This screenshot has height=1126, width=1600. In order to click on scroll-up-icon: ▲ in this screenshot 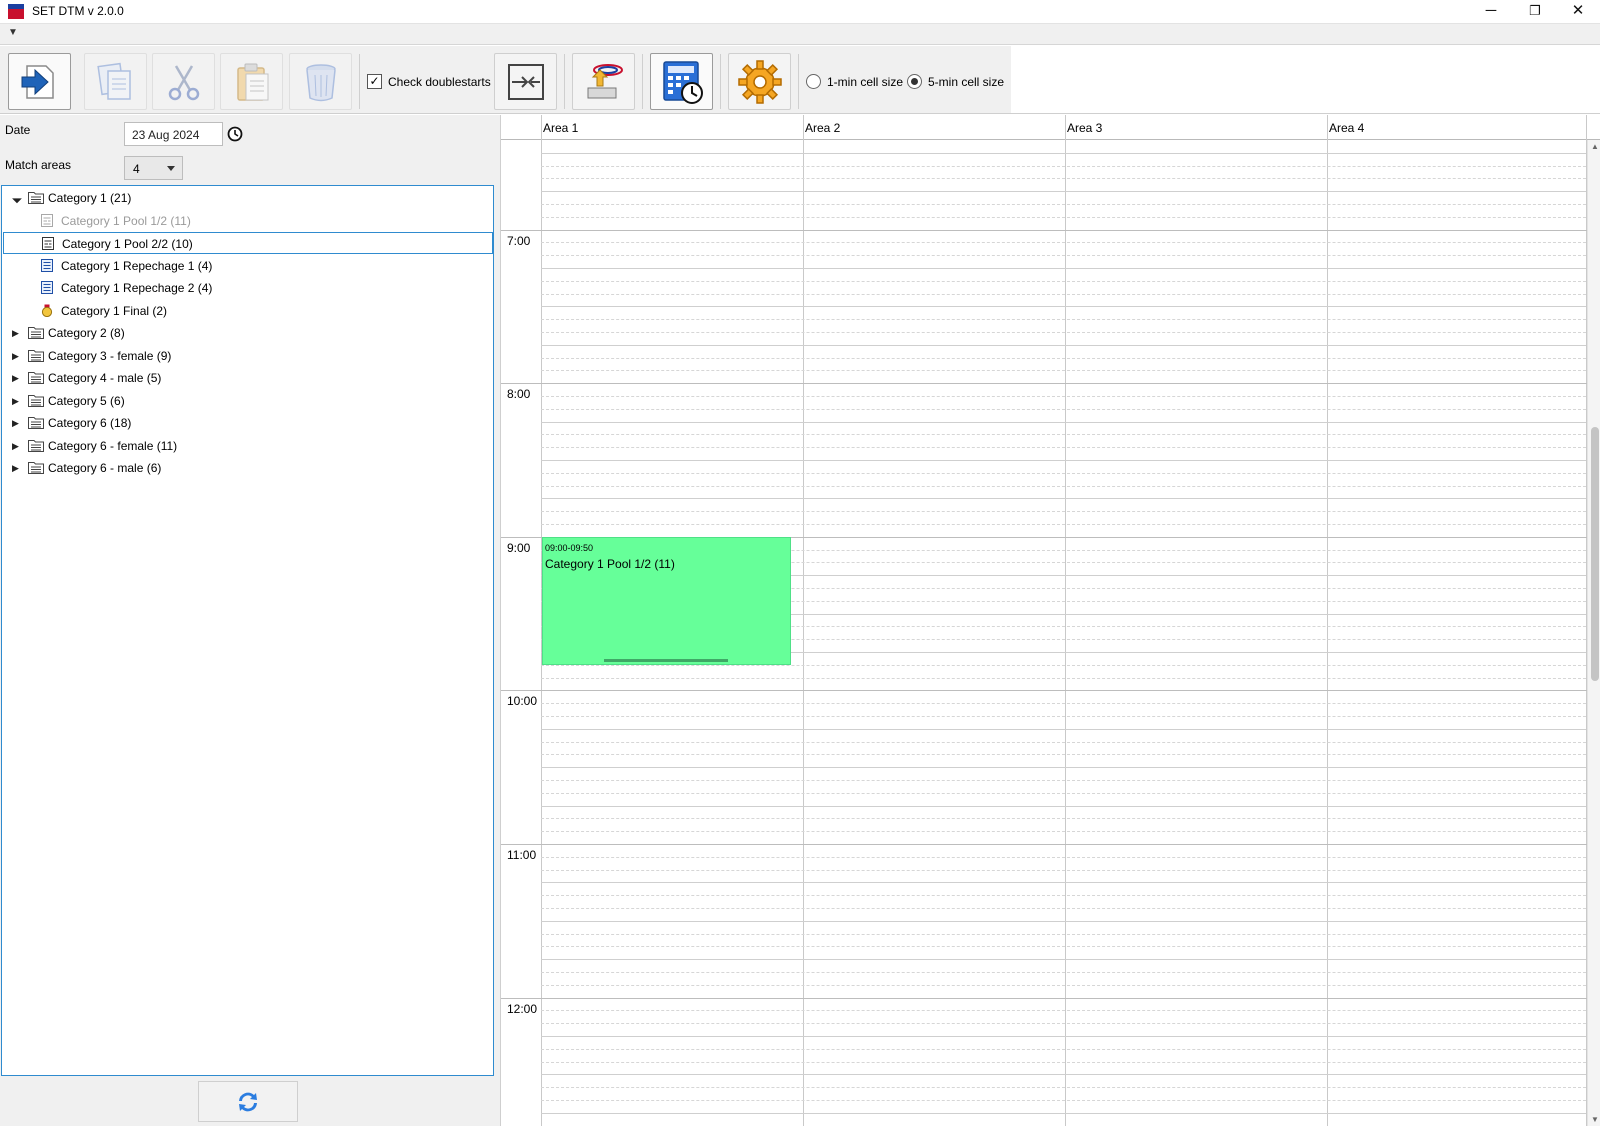, I will do `click(1595, 146)`.